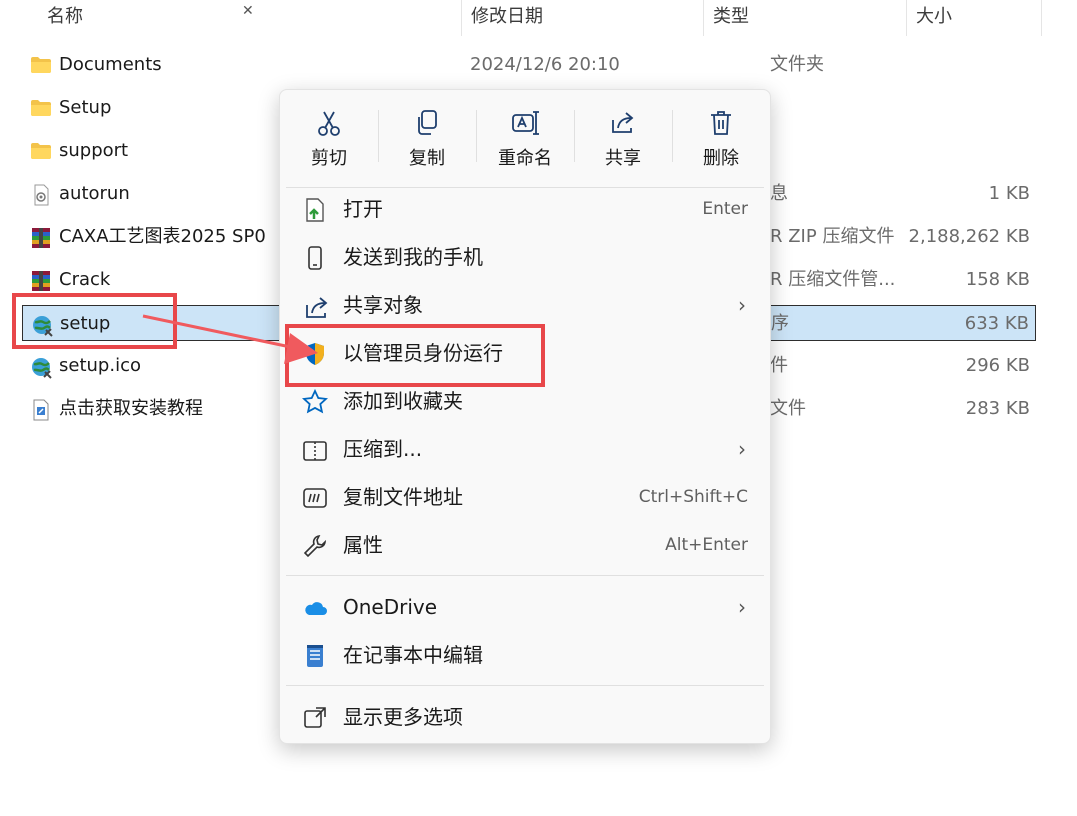  What do you see at coordinates (230, 339) in the screenshot?
I see `annotation-arrow` at bounding box center [230, 339].